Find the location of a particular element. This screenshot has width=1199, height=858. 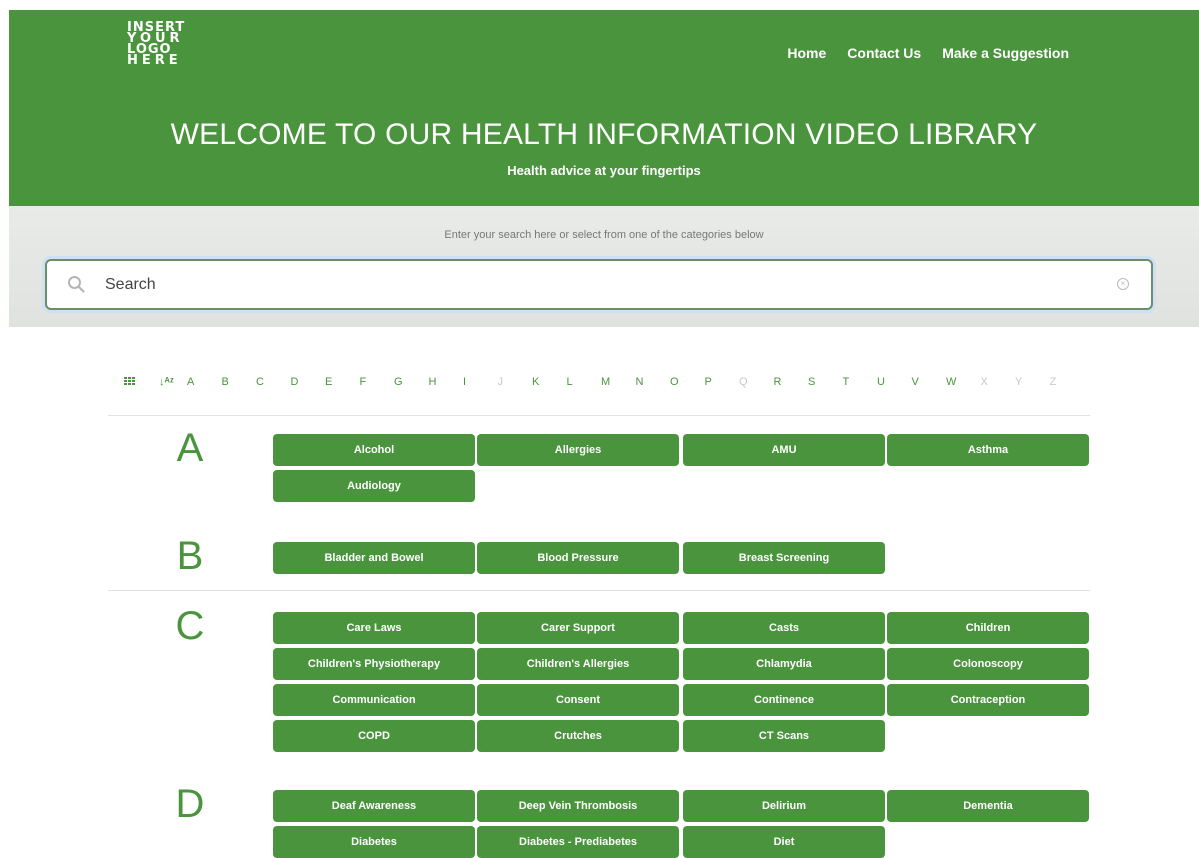

nav-home-link: Home is located at coordinates (806, 53).